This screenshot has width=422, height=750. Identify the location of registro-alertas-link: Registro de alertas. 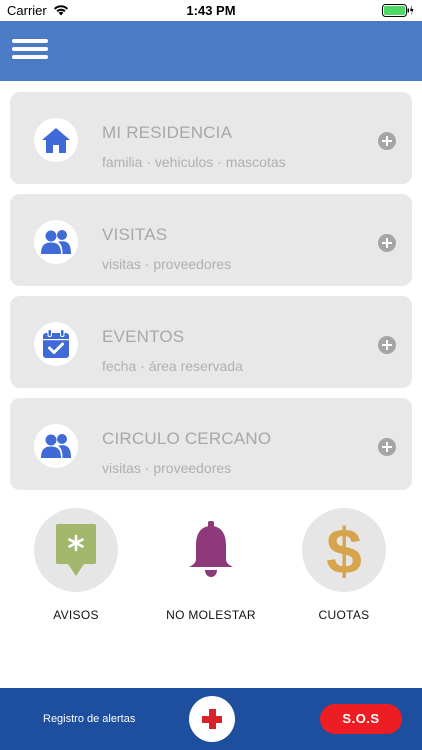
(89, 719).